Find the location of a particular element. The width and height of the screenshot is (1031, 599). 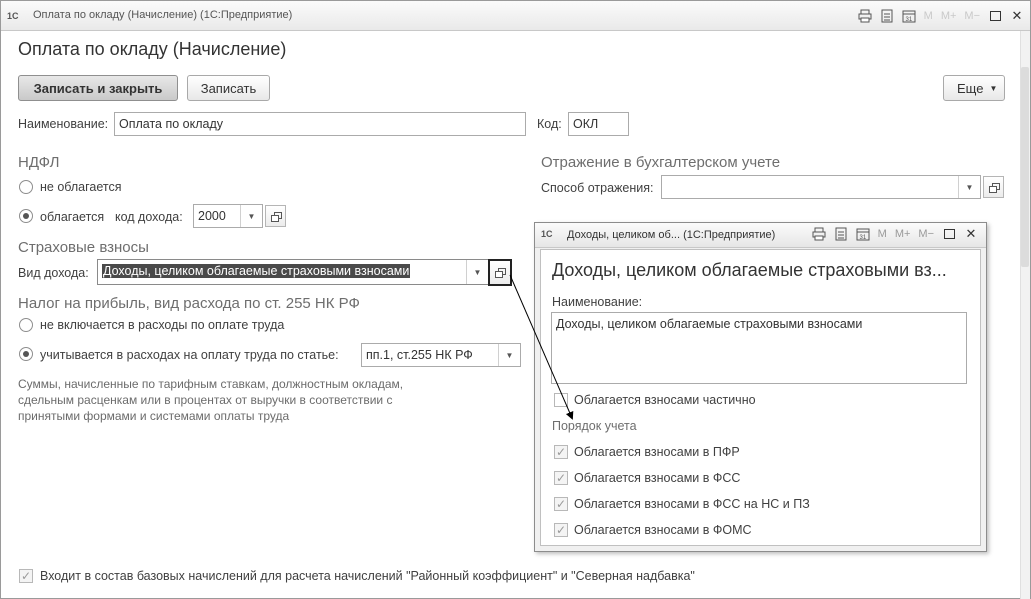

popup-name-label: Наименование: is located at coordinates (597, 302).